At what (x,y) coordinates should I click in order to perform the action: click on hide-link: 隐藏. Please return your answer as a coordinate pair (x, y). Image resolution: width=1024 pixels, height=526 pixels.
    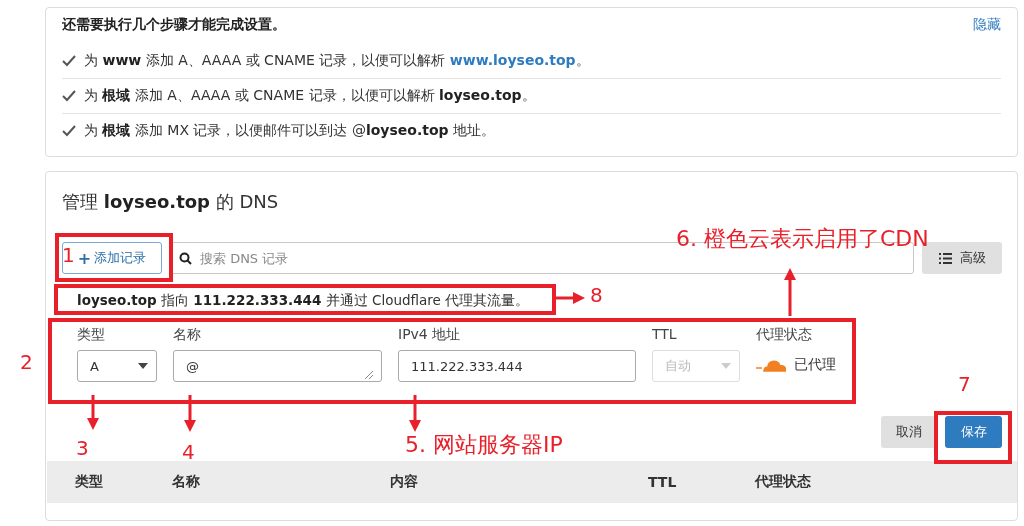
    Looking at the image, I should click on (987, 25).